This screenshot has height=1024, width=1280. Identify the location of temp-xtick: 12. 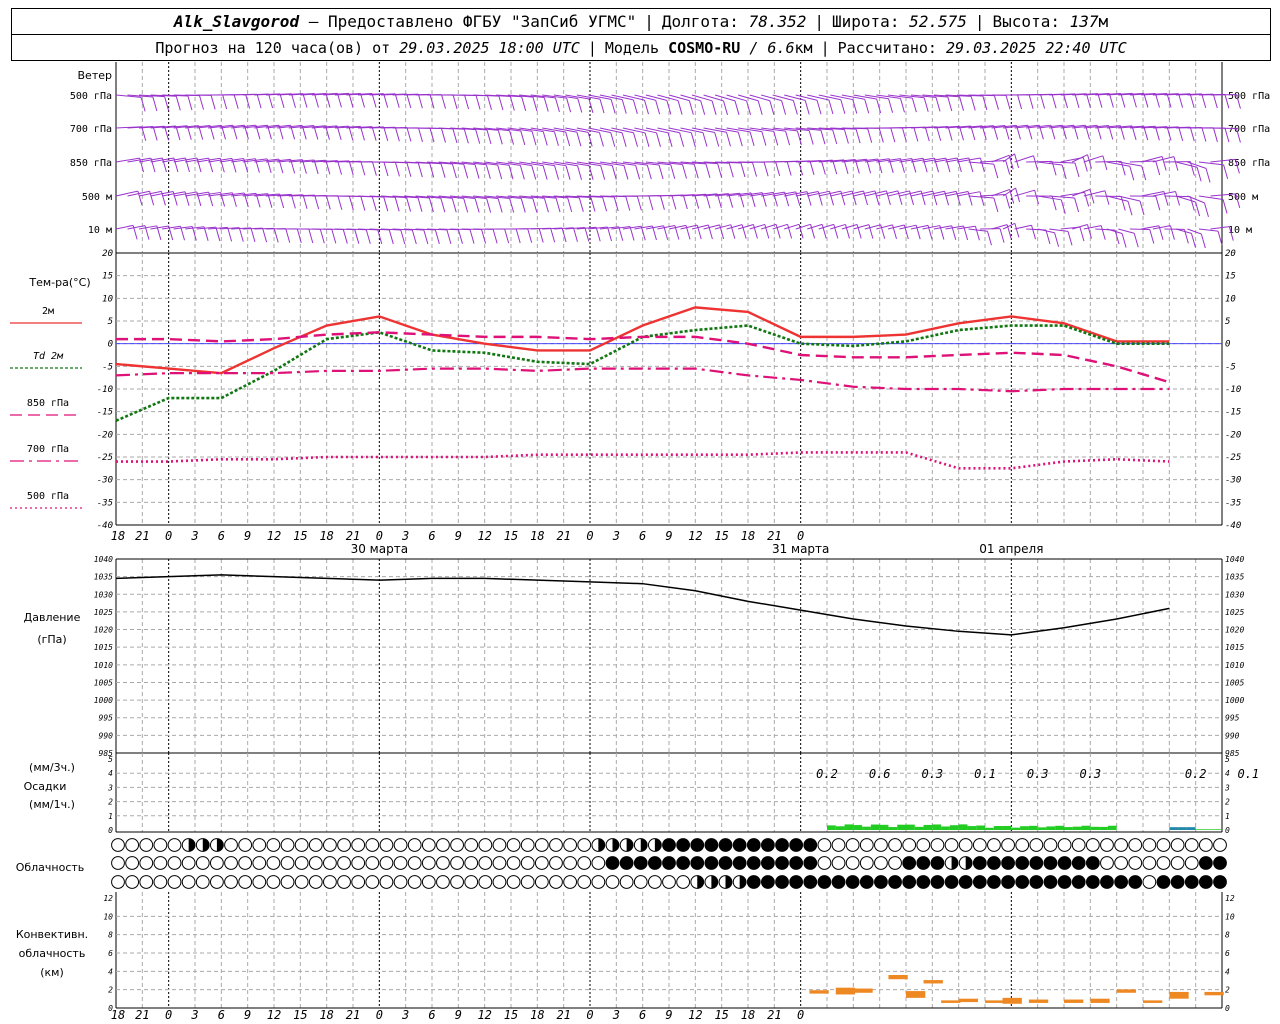
(695, 536).